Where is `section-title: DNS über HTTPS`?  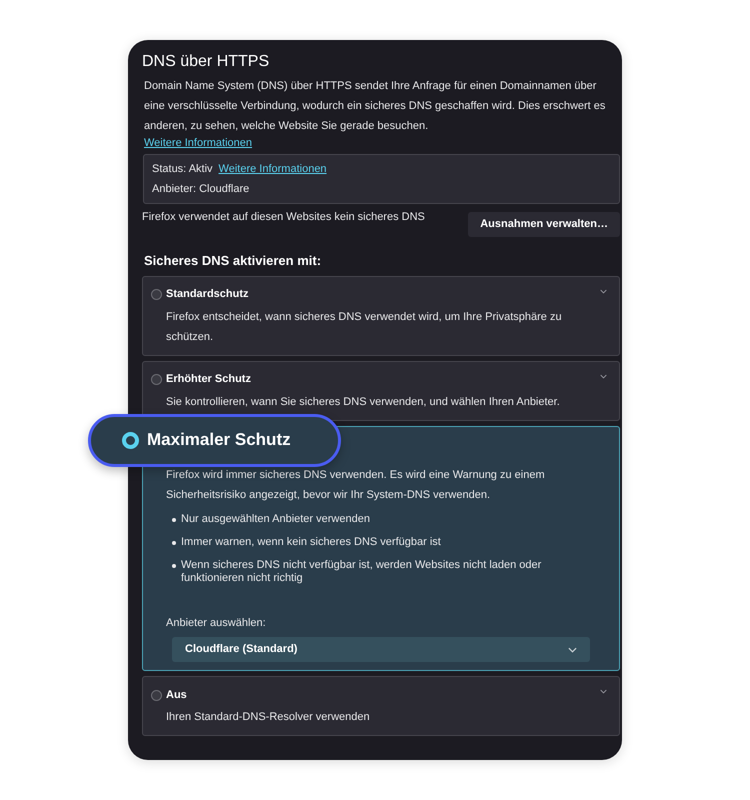 section-title: DNS über HTTPS is located at coordinates (206, 62).